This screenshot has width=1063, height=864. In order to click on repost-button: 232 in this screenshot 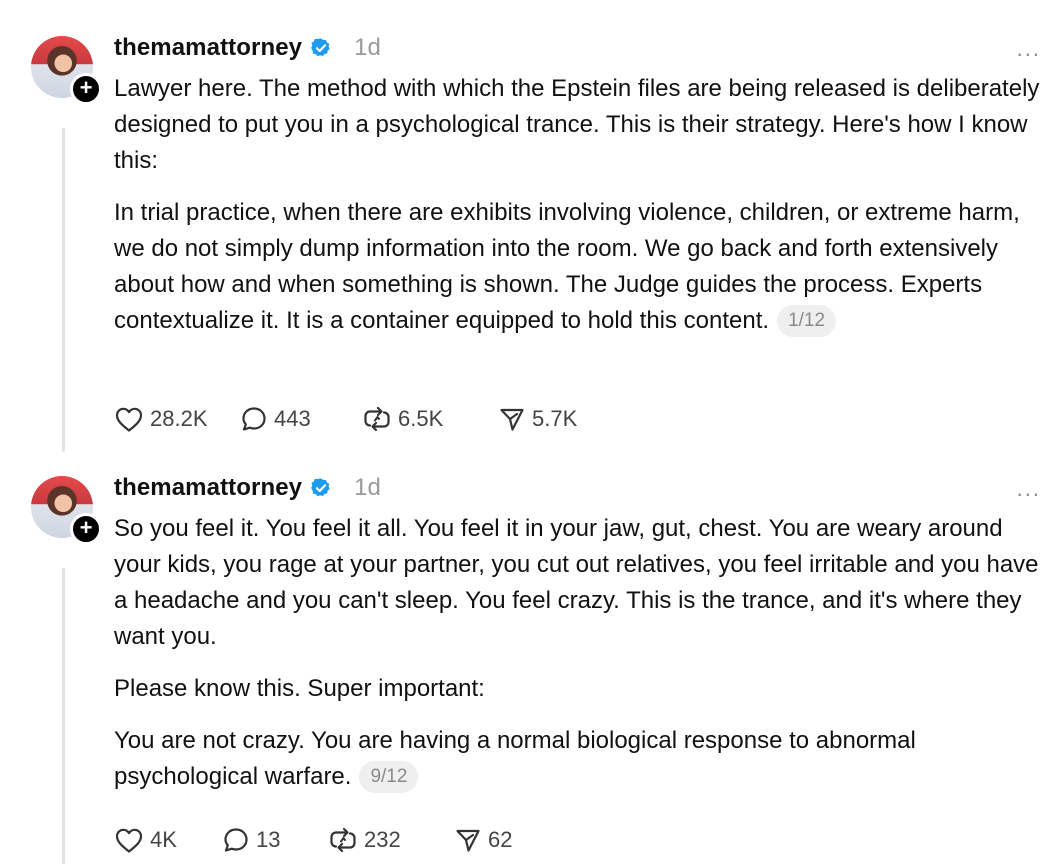, I will do `click(391, 840)`.